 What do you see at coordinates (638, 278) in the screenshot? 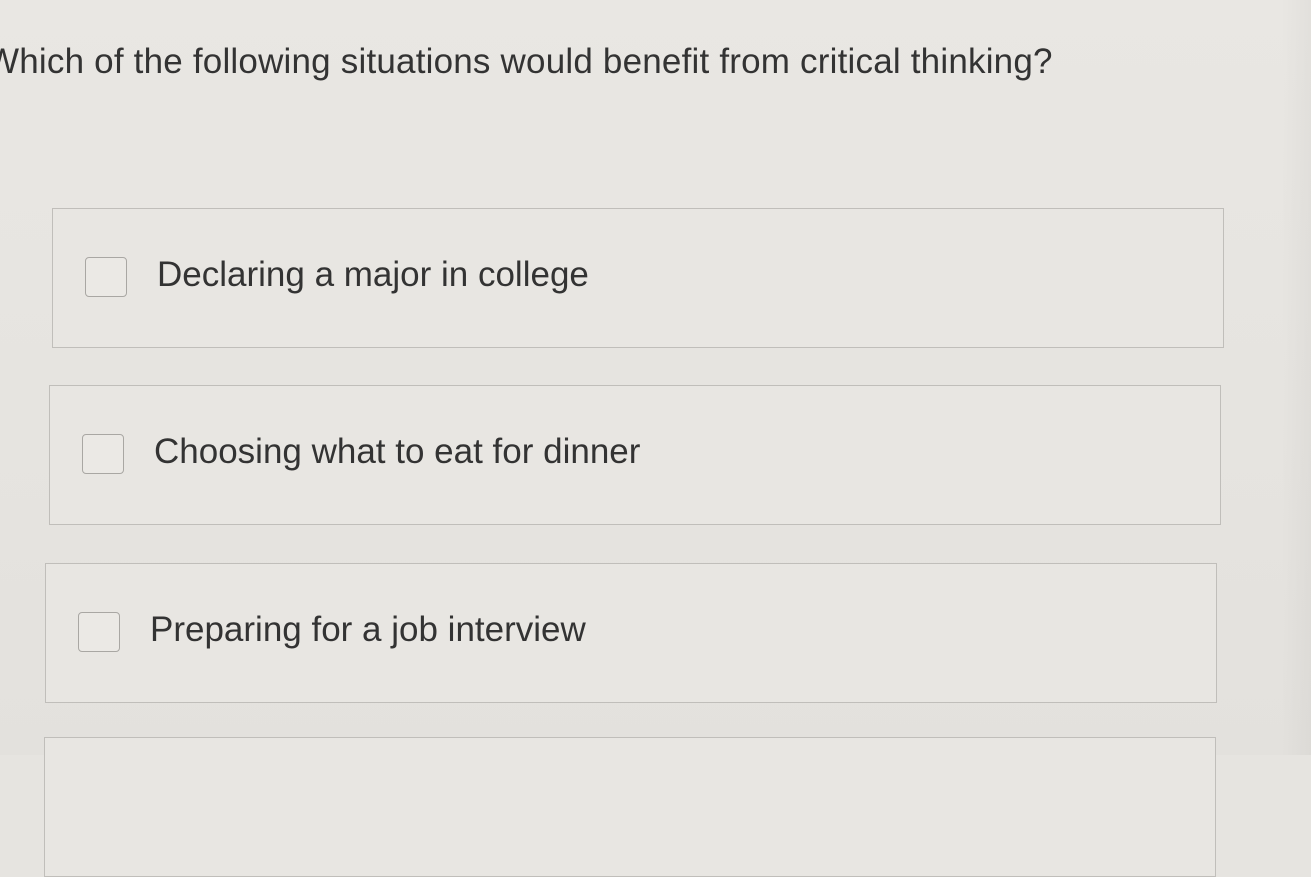
I see `answer-option-declaring-major: Declaring a major in college` at bounding box center [638, 278].